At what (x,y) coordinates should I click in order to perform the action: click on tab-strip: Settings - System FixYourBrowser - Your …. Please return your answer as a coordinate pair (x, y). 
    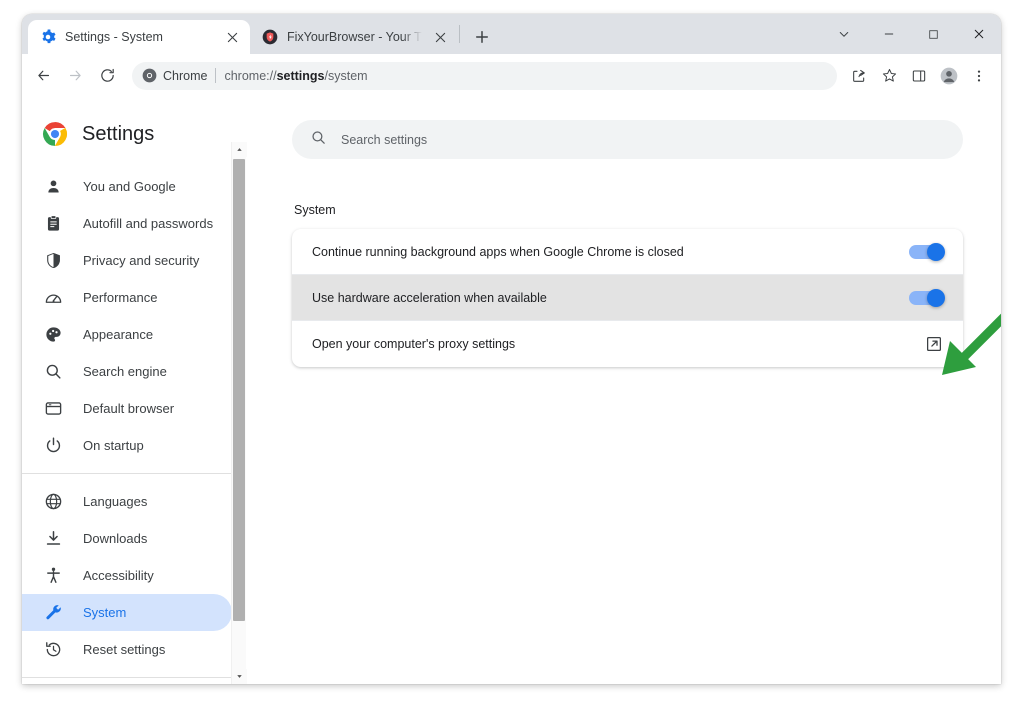
    Looking at the image, I should click on (511, 34).